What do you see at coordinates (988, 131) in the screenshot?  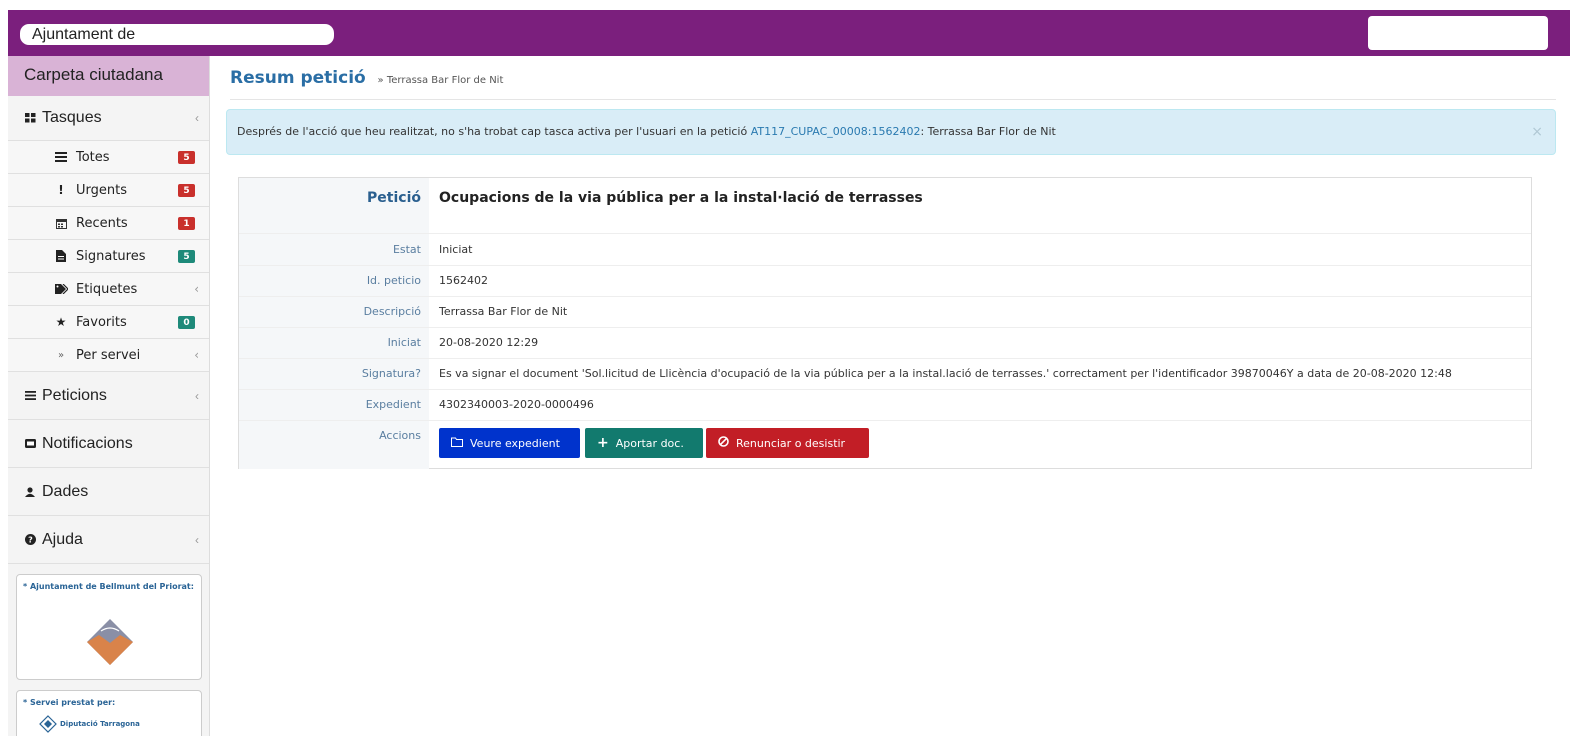 I see `alert-text-suffix: : Terrassa Bar Flor de Nit` at bounding box center [988, 131].